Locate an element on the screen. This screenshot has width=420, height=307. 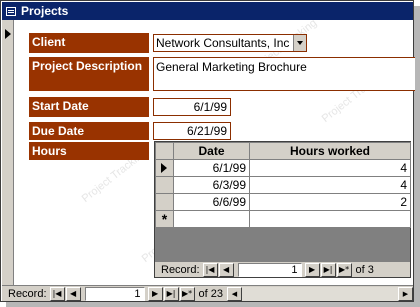
new-record-icon: * is located at coordinates (164, 219).